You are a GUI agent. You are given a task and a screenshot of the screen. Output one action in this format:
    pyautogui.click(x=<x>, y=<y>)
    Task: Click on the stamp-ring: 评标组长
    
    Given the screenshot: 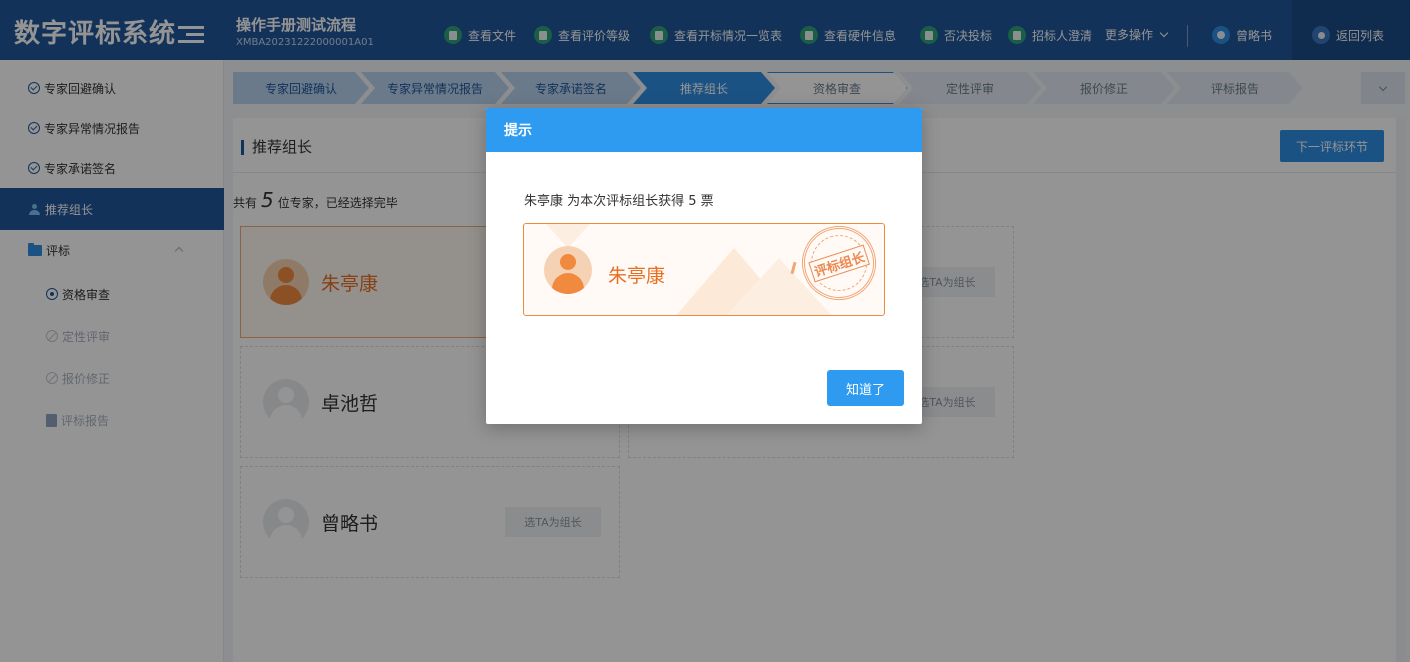 What is the action you would take?
    pyautogui.click(x=839, y=263)
    